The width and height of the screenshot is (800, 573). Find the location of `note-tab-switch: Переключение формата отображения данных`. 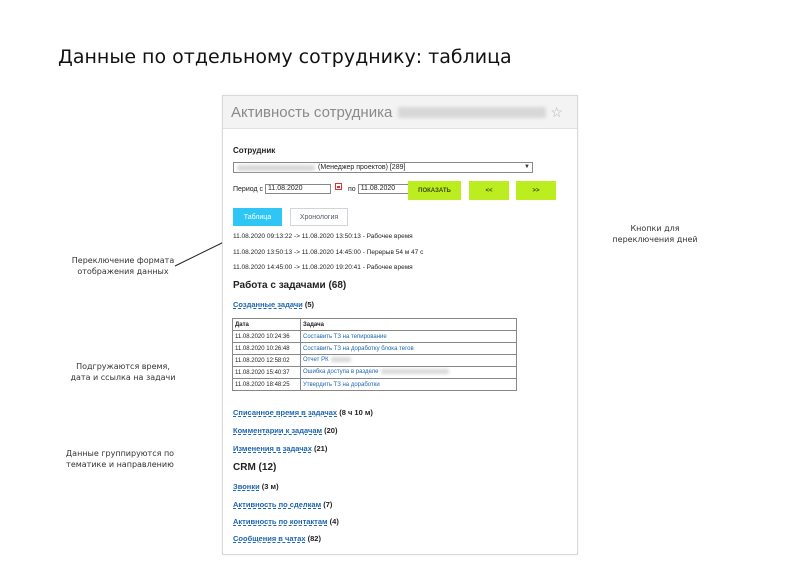

note-tab-switch: Переключение формата отображения данных is located at coordinates (123, 266).